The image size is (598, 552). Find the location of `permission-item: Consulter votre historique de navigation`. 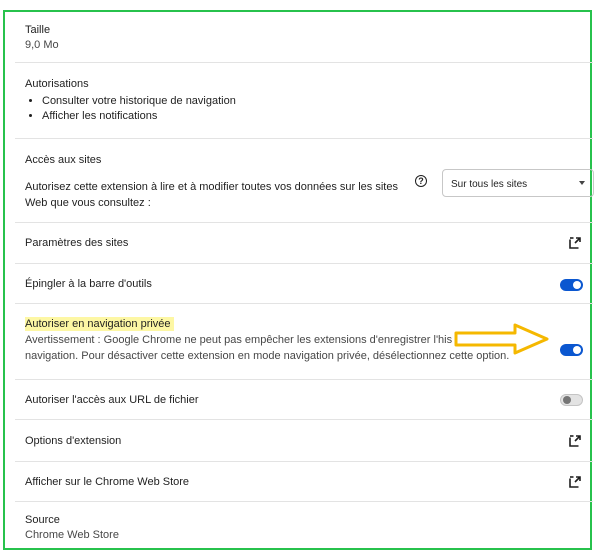

permission-item: Consulter votre historique de navigation is located at coordinates (139, 101).